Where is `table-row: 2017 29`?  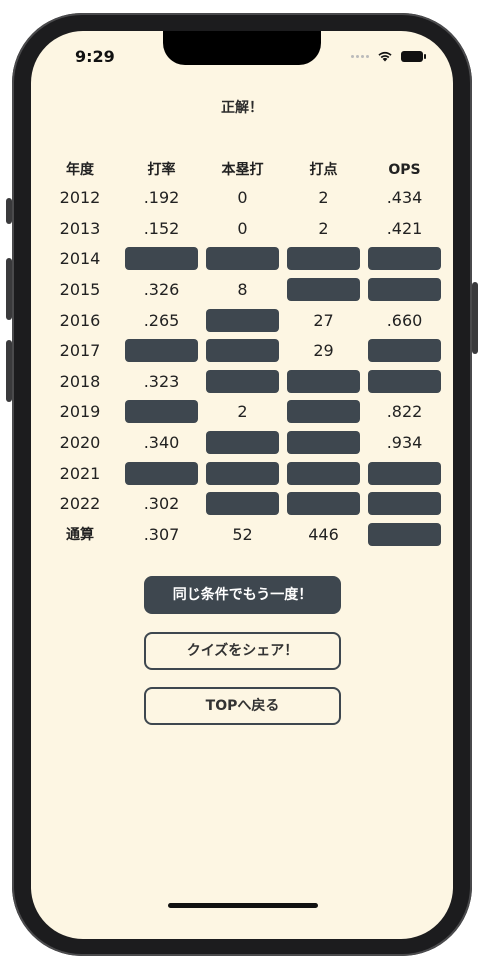
table-row: 2017 29 is located at coordinates (242, 351).